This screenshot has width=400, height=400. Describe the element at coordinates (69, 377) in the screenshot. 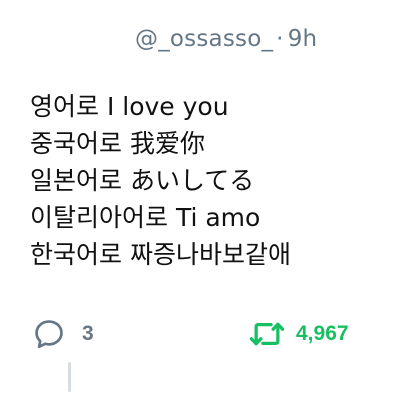

I see `thread-connector-line` at that location.